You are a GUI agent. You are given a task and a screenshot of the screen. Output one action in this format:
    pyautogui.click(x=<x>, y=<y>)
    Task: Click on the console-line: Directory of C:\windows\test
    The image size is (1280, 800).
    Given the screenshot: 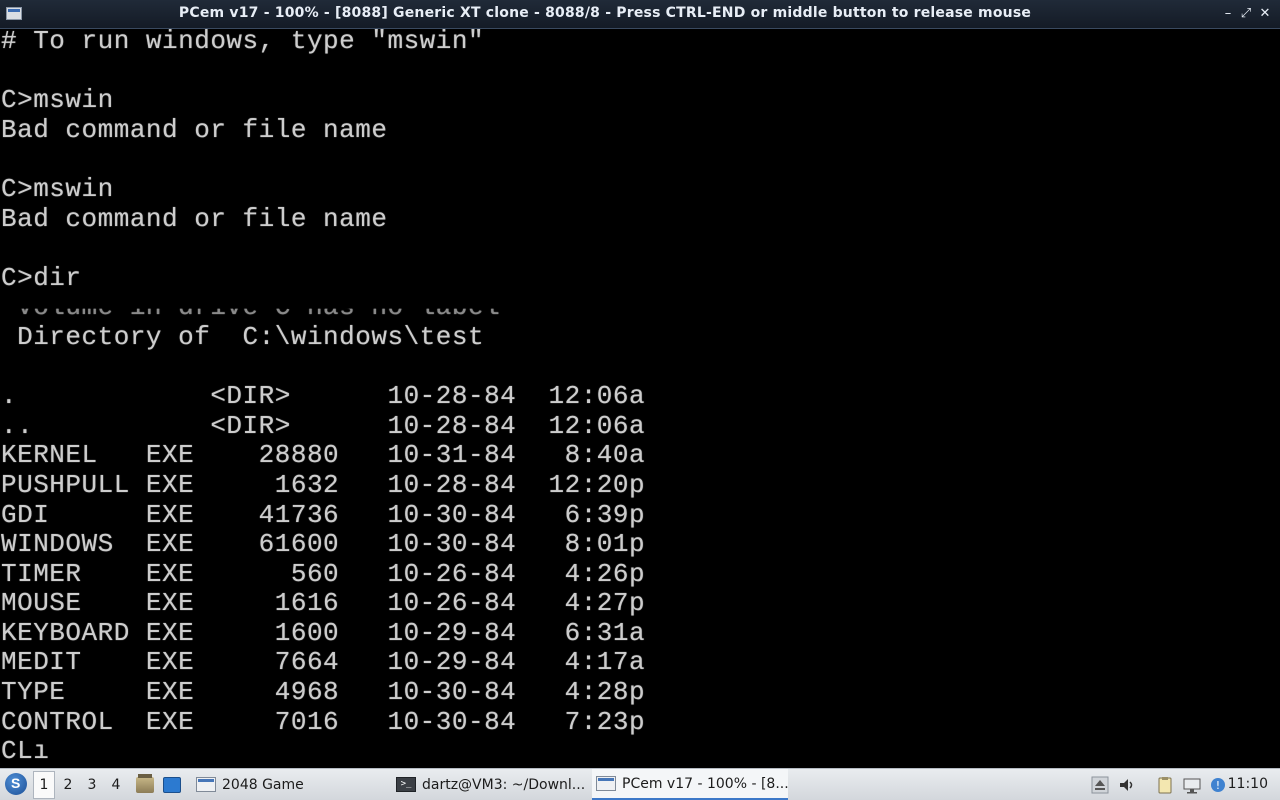 What is the action you would take?
    pyautogui.click(x=243, y=336)
    